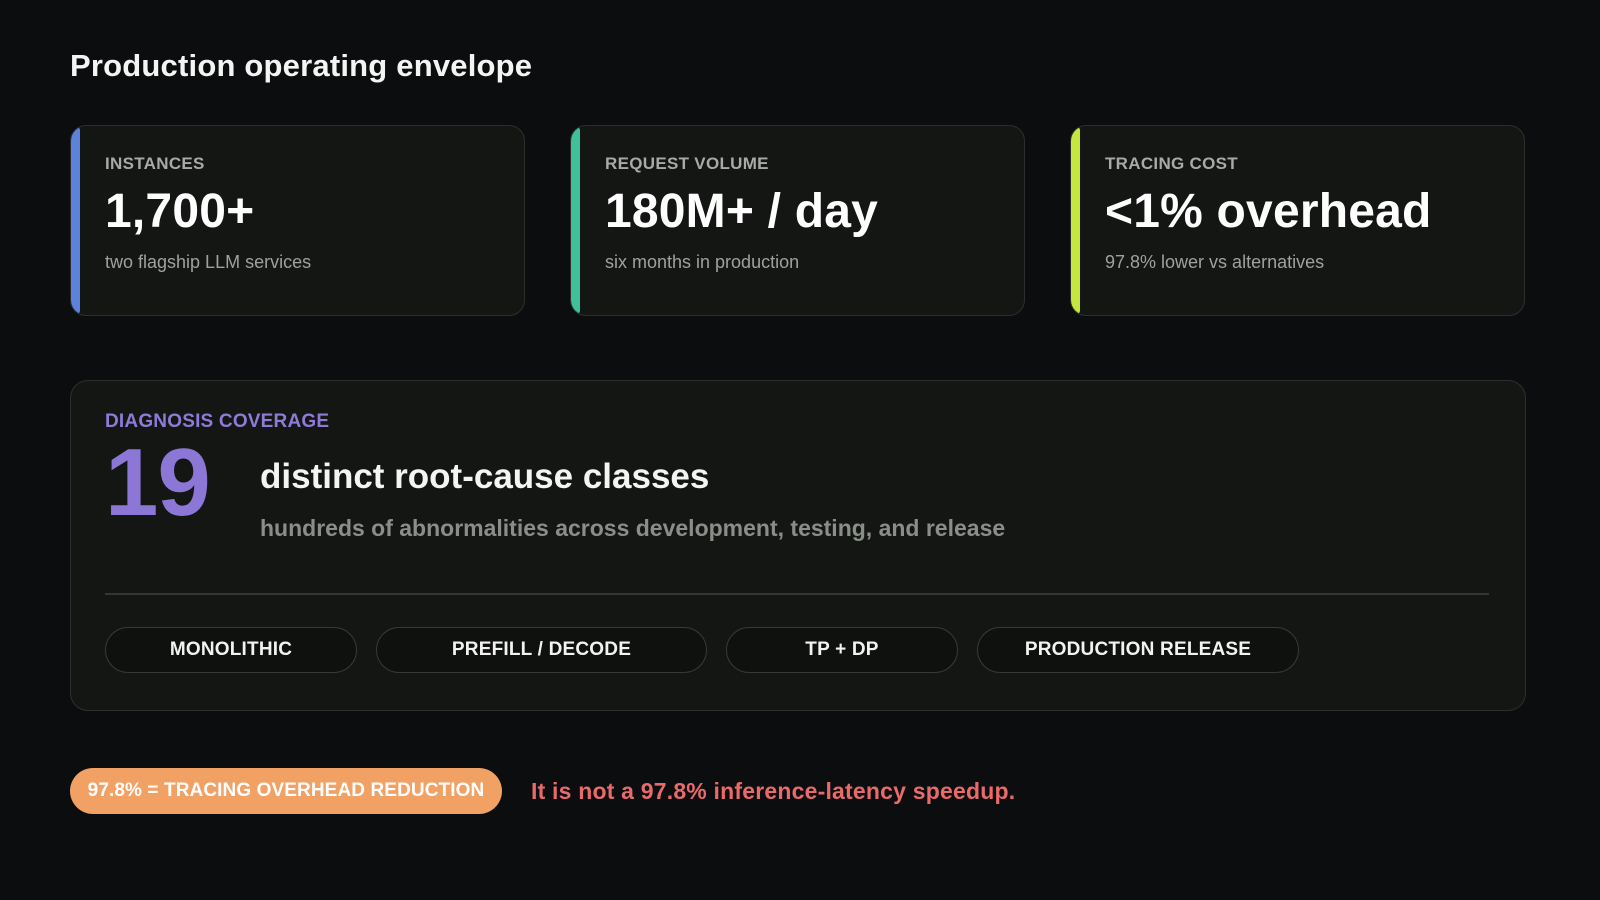 The image size is (1600, 900). What do you see at coordinates (842, 650) in the screenshot?
I see `tag-tp-dp: TP + DP` at bounding box center [842, 650].